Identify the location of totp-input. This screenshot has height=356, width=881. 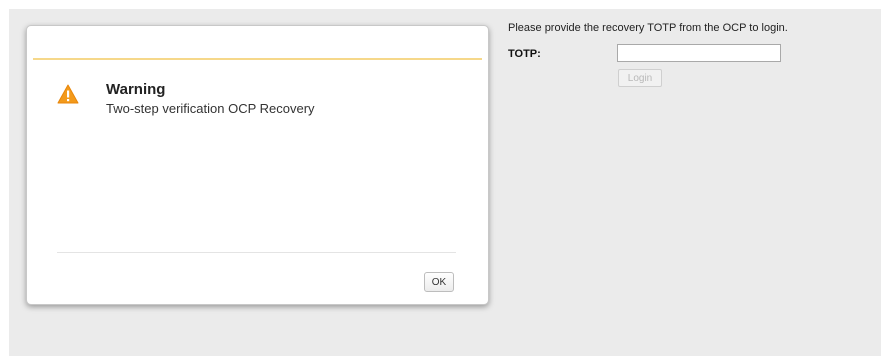
(699, 53).